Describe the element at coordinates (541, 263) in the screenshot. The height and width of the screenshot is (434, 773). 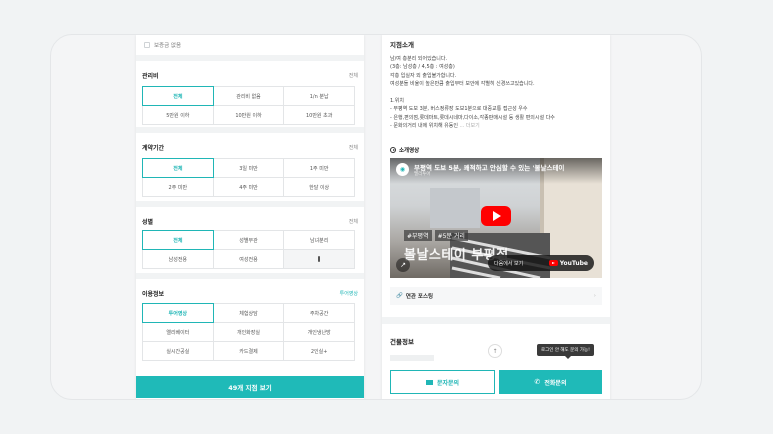
I see `watch-on-youtube-button: 다음에서 보기 YouTube` at that location.